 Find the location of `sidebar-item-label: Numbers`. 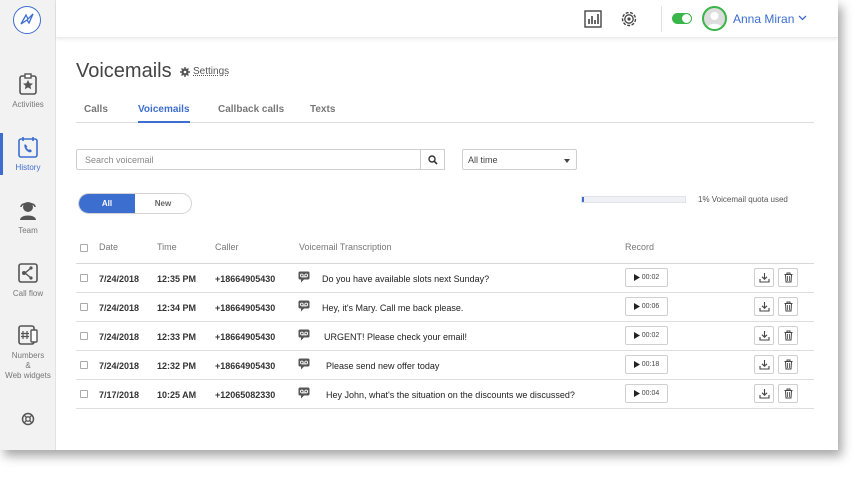

sidebar-item-label: Numbers is located at coordinates (28, 355).